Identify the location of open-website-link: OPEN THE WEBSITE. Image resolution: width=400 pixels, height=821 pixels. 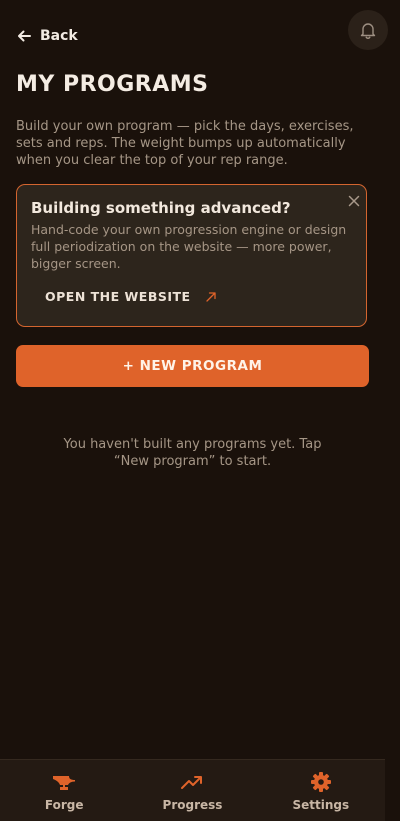
(131, 296).